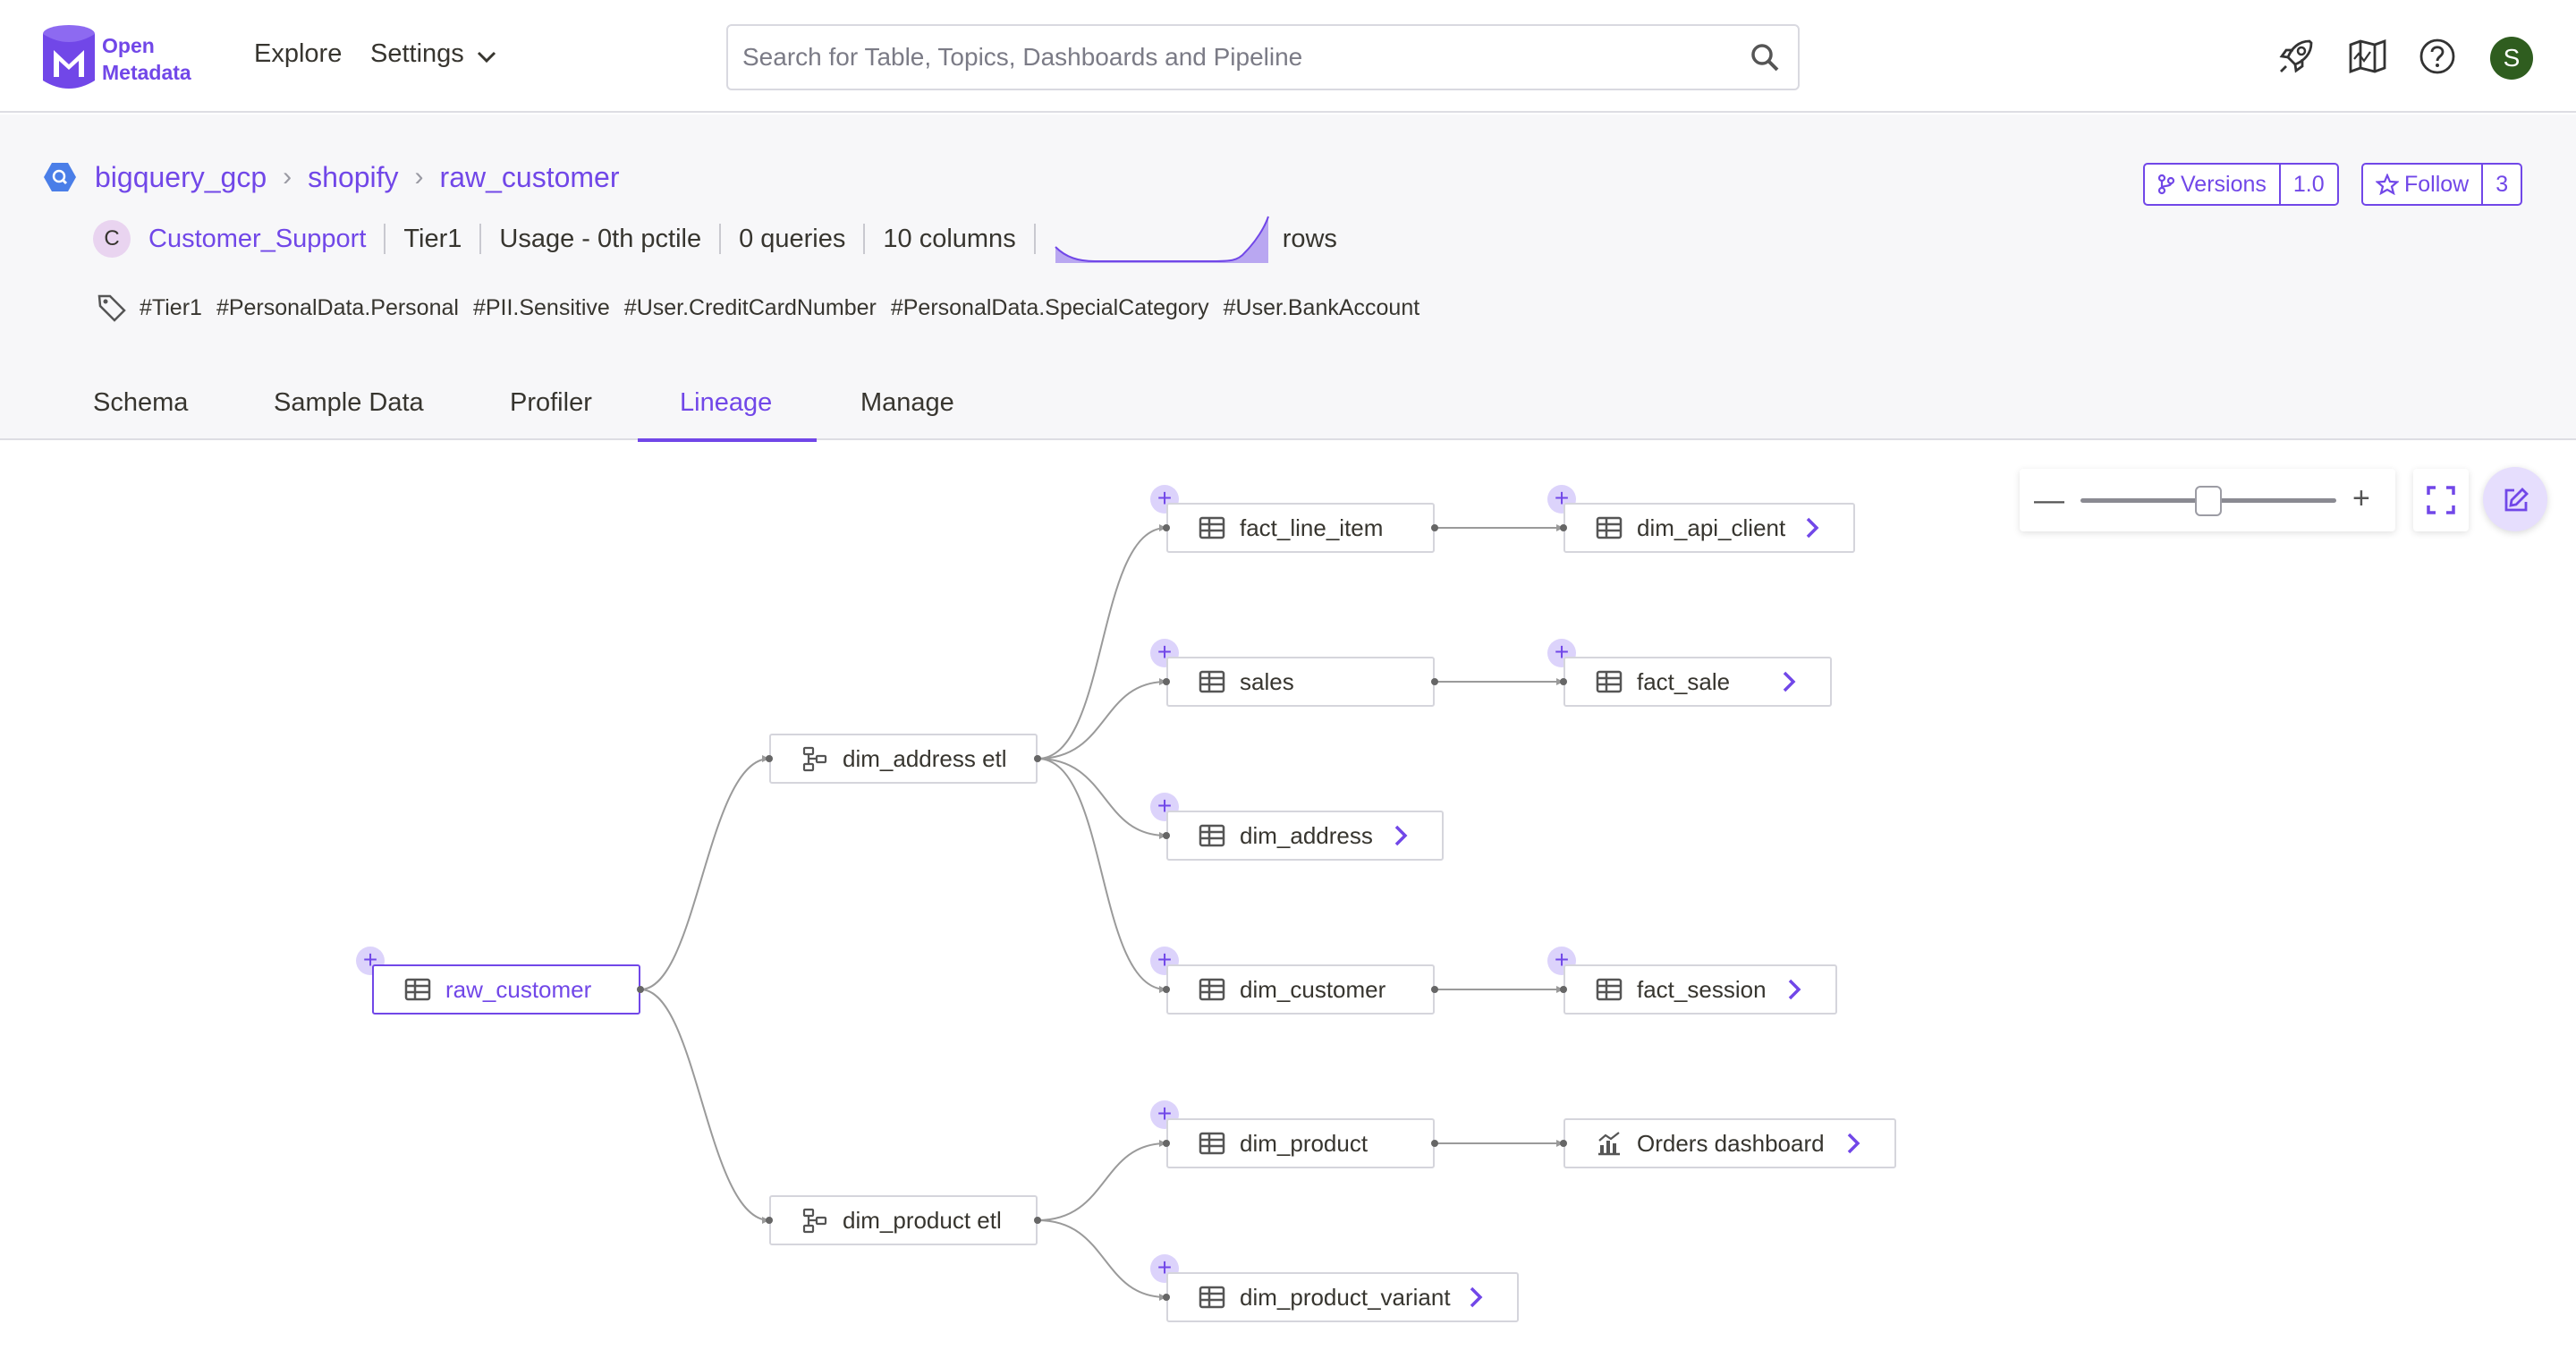  I want to click on search-input, so click(1234, 57).